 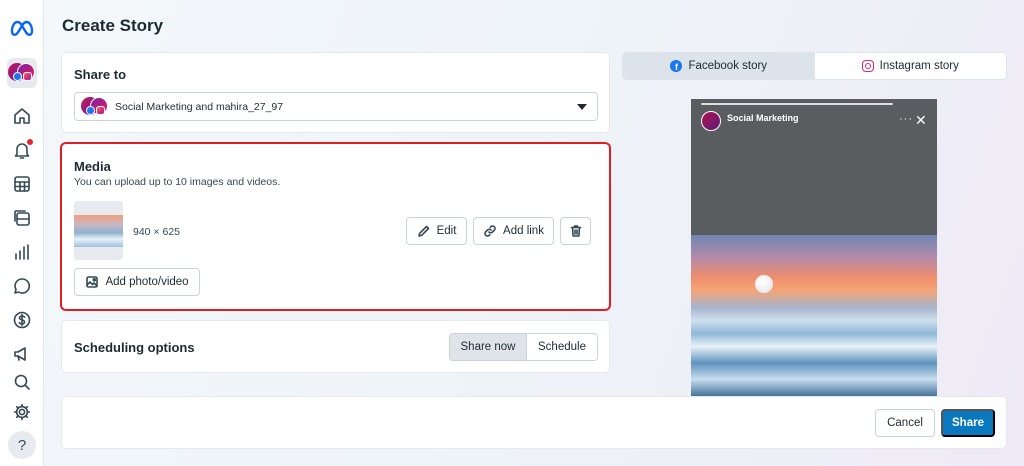 I want to click on trash-icon, so click(x=575, y=231).